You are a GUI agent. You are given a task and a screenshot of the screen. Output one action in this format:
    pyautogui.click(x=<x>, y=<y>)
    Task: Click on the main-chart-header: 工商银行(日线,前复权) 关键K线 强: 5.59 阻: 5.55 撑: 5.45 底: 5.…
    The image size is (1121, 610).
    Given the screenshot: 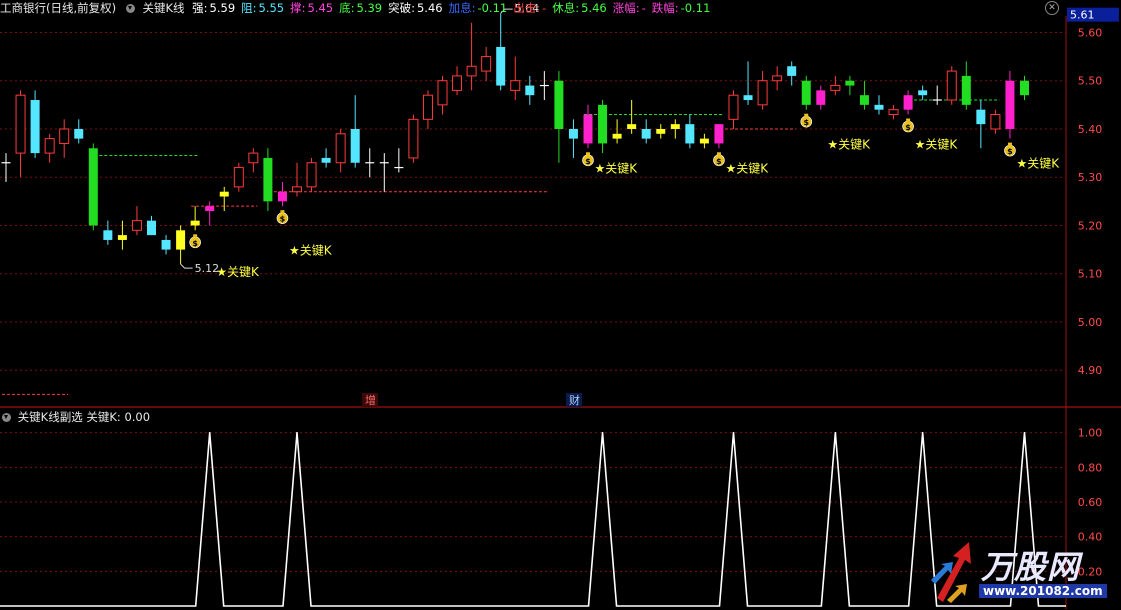 What is the action you would take?
    pyautogui.click(x=533, y=8)
    